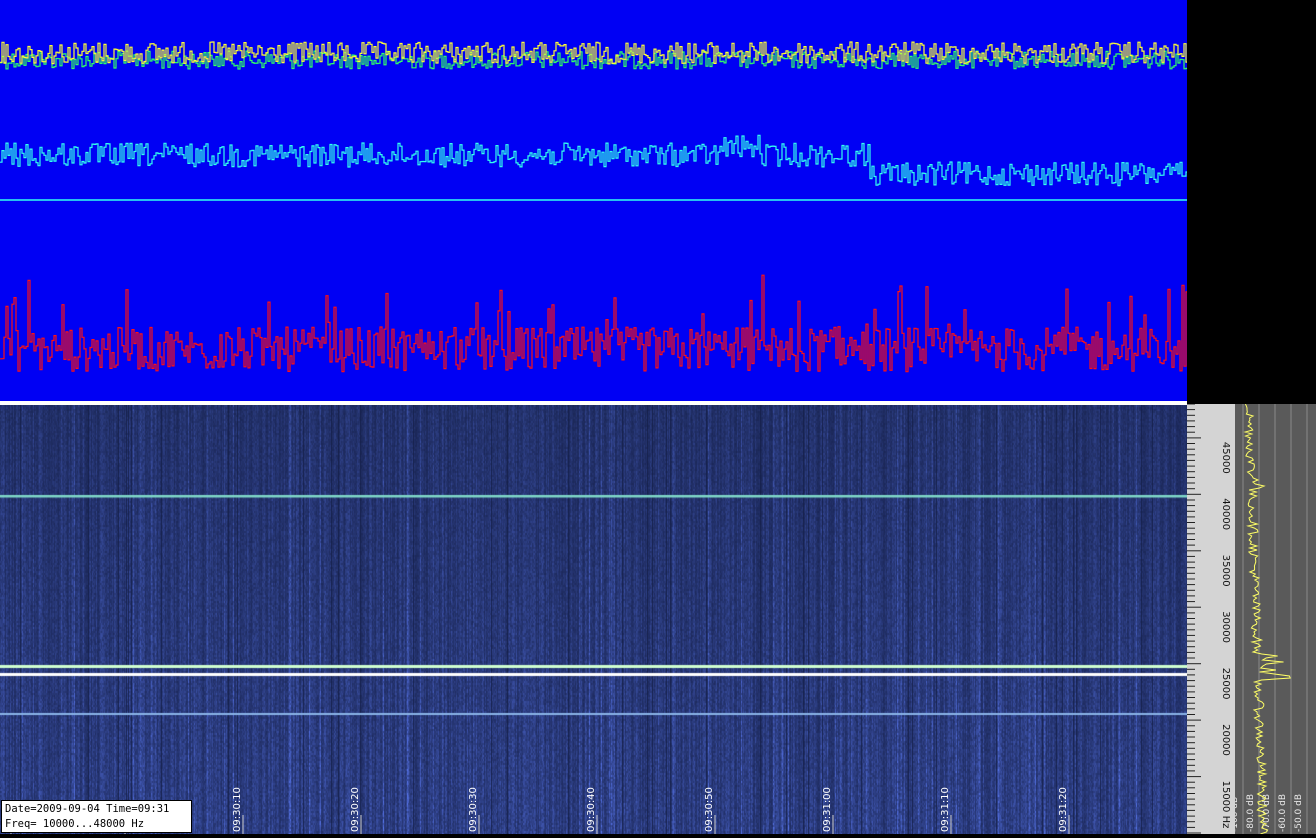  I want to click on freq-label: 35000, so click(1225, 571).